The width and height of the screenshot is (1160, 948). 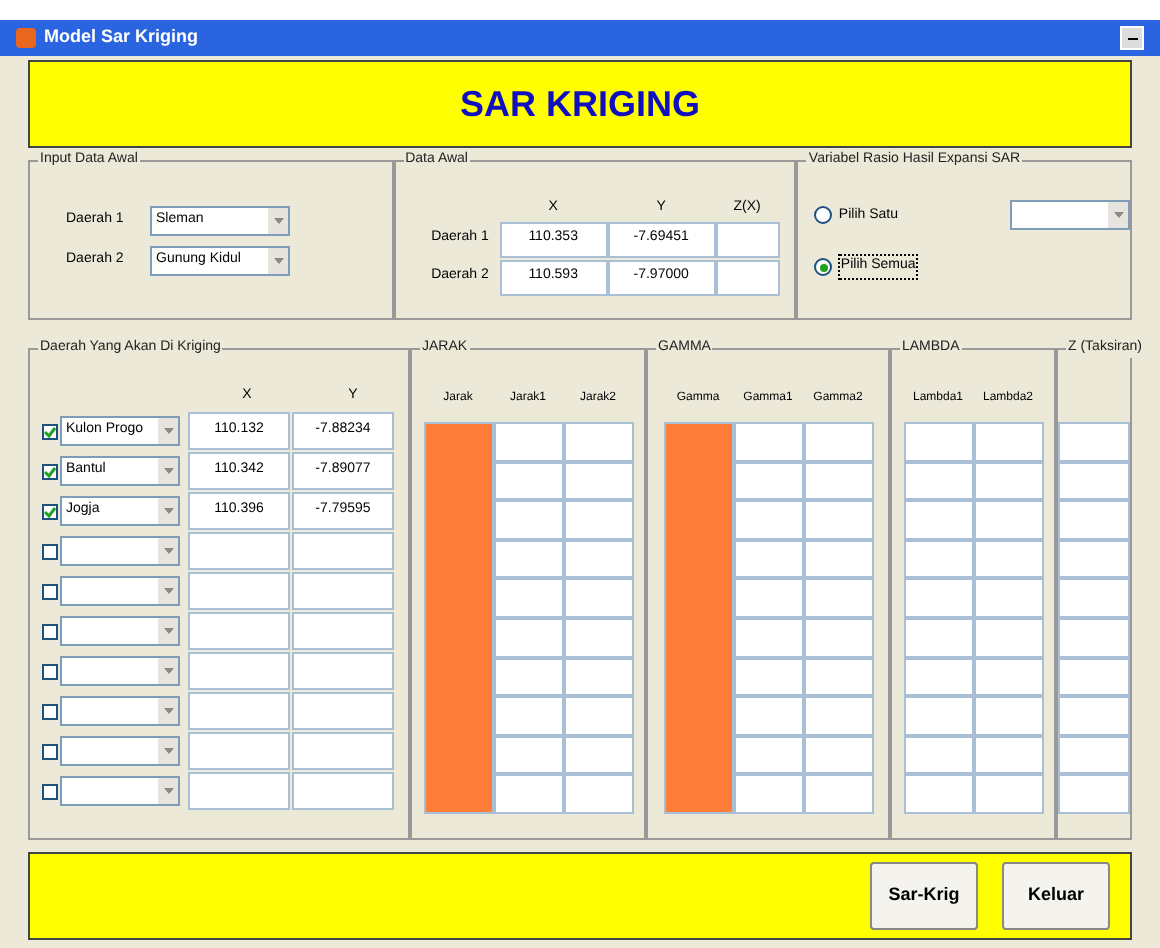 I want to click on action-button: Keluar, so click(x=1056, y=896).